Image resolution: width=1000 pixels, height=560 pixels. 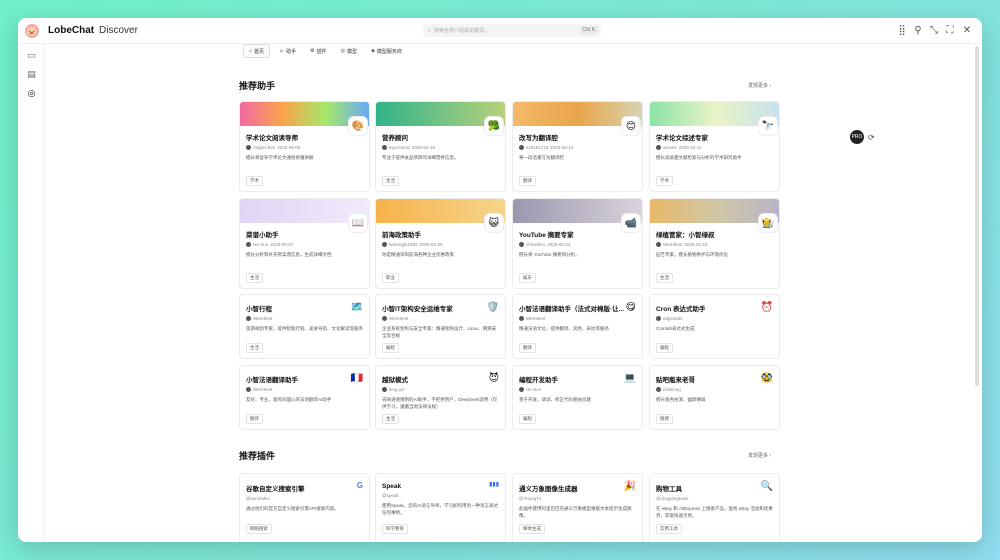 I want to click on tab-label: 首页, so click(x=259, y=51).